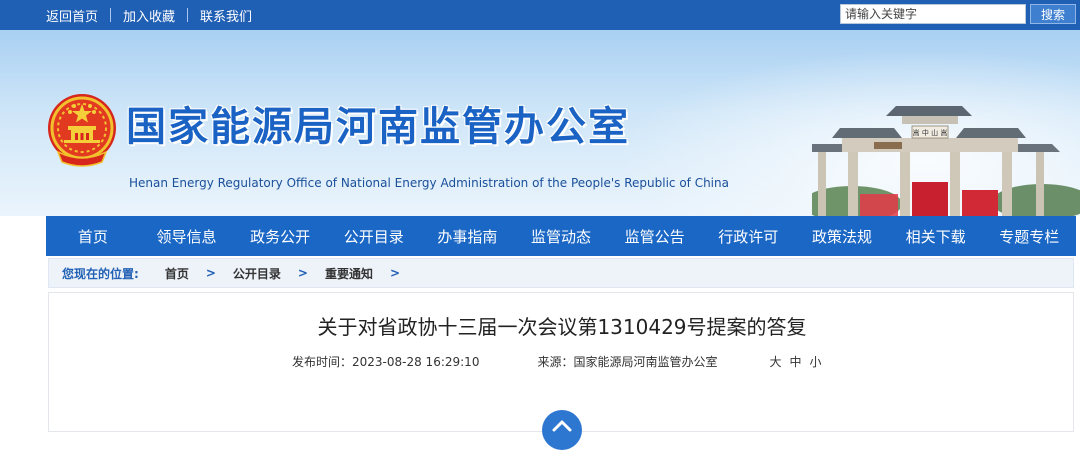  Describe the element at coordinates (378, 127) in the screenshot. I see `site-title: 国家能源局河南监管办公室` at that location.